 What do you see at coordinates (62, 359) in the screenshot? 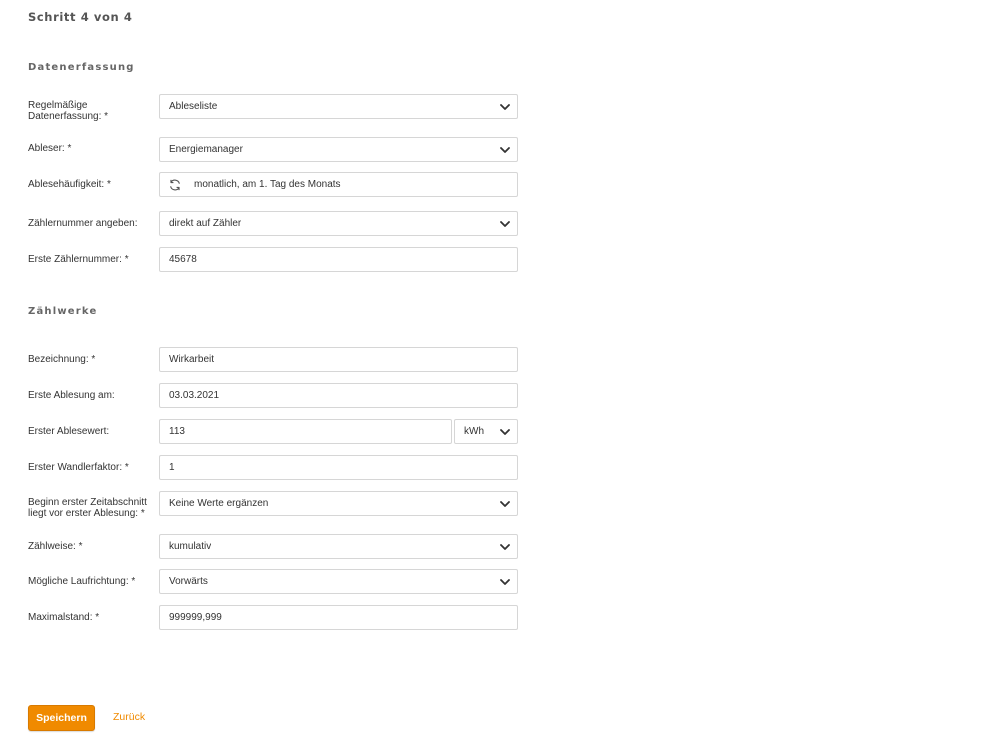
I see `designation-label: Bezeichnung: *` at bounding box center [62, 359].